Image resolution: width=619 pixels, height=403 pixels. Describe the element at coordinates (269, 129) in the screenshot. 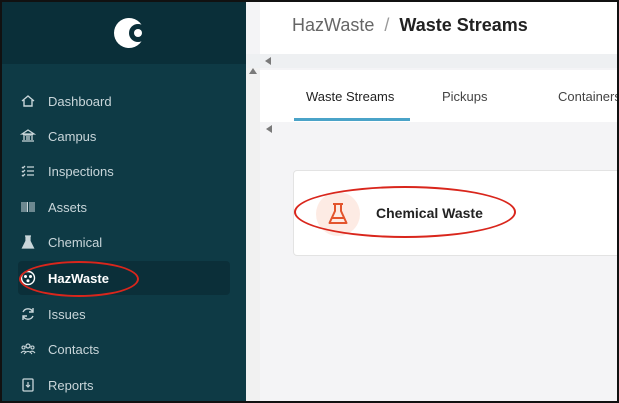

I see `tabs-scroll-left-arrow-icon` at that location.